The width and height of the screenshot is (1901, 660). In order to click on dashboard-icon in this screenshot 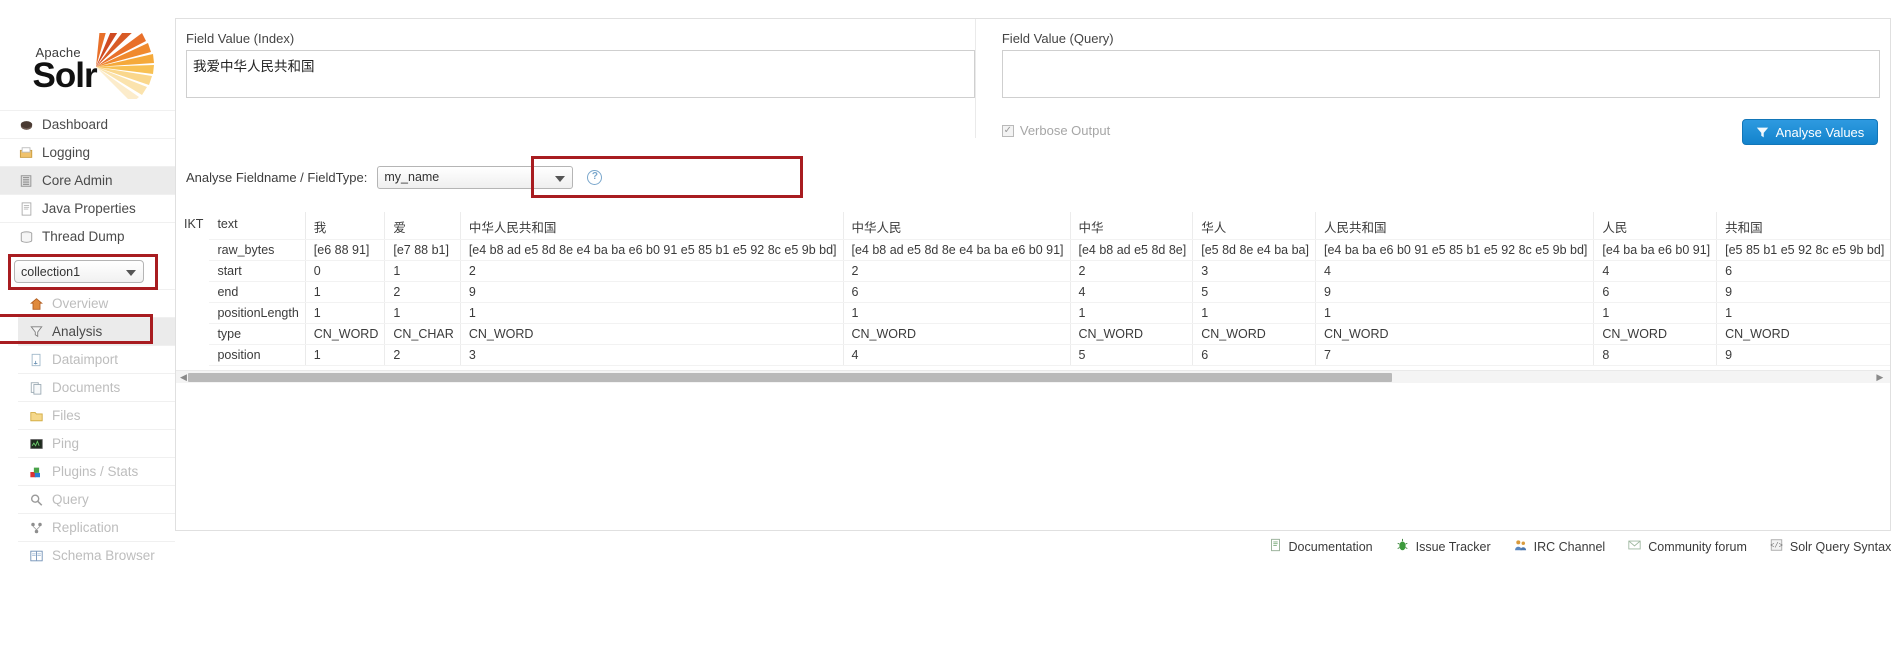, I will do `click(26, 125)`.